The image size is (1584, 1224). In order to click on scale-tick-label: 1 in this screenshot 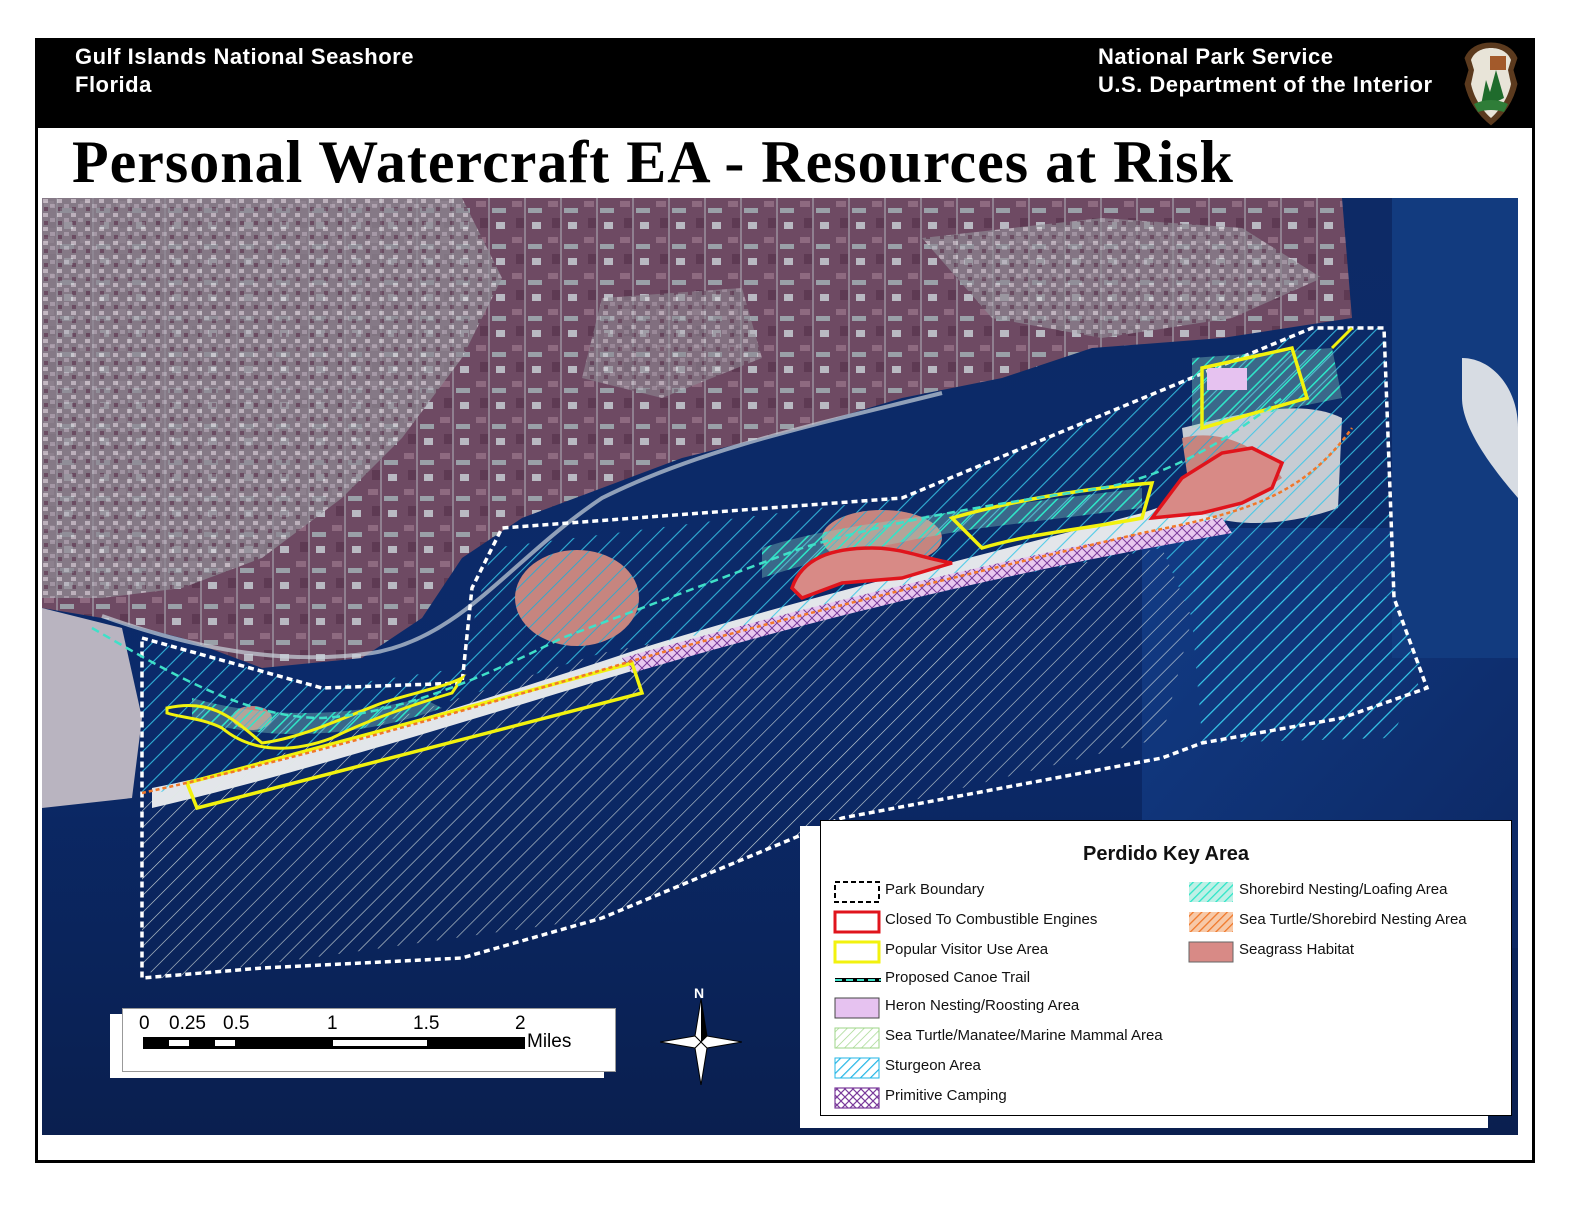, I will do `click(332, 1023)`.